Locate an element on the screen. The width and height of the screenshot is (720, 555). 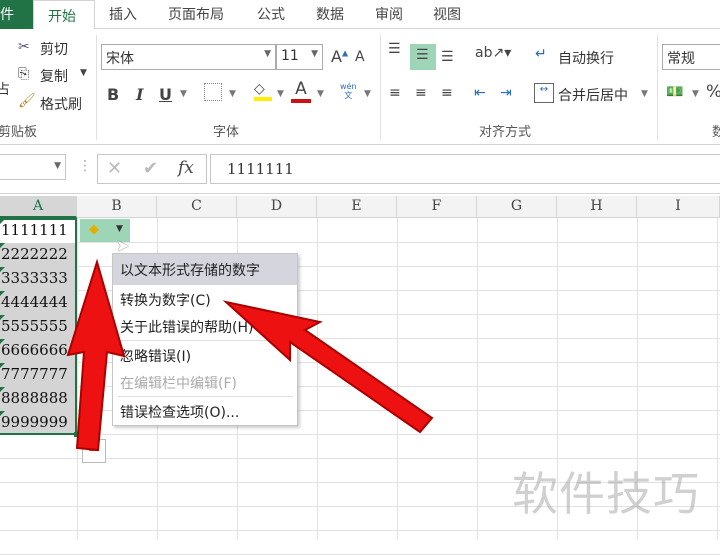
red-arrow-up is located at coordinates (96, 355).